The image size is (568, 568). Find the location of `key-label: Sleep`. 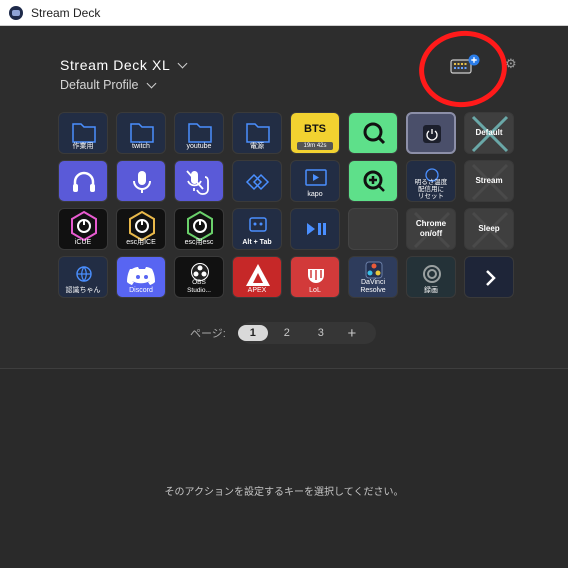

key-label: Sleep is located at coordinates (489, 228).